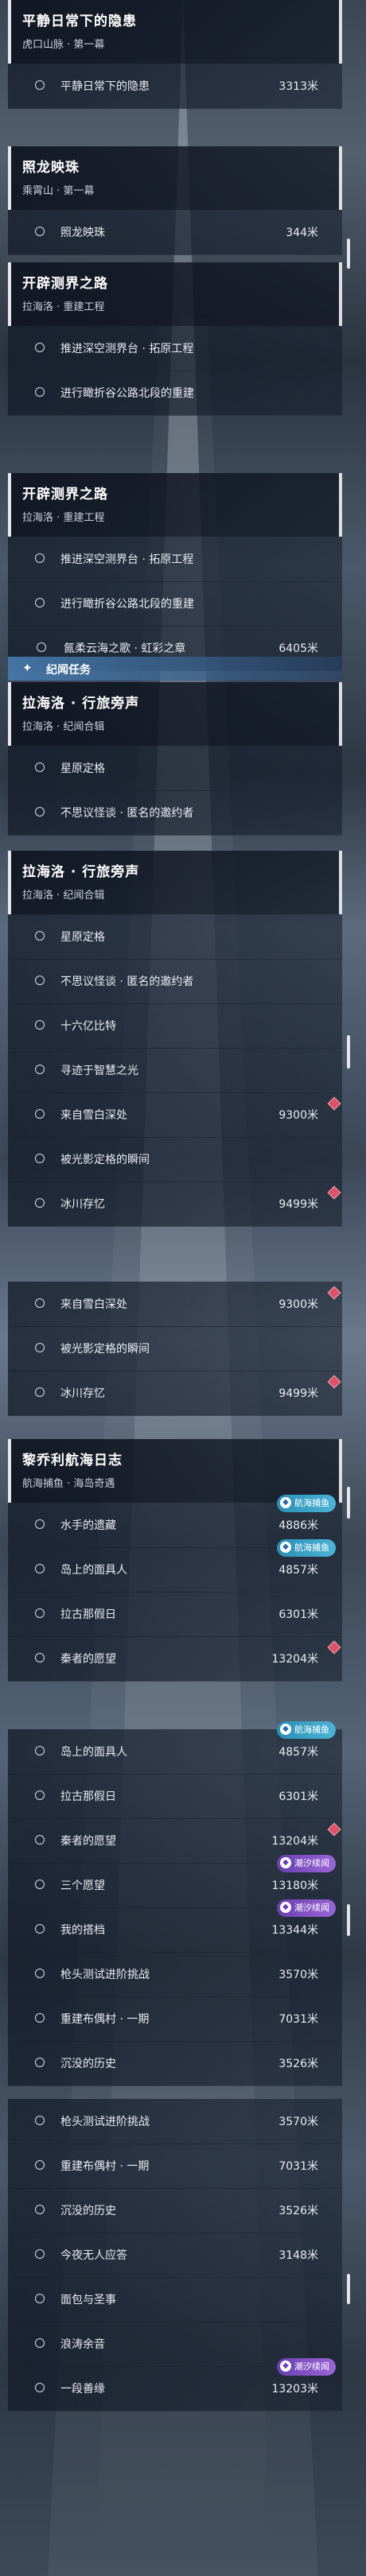 The width and height of the screenshot is (366, 2576). What do you see at coordinates (311, 1908) in the screenshot?
I see `event-tag-label: 潮汐续闻` at bounding box center [311, 1908].